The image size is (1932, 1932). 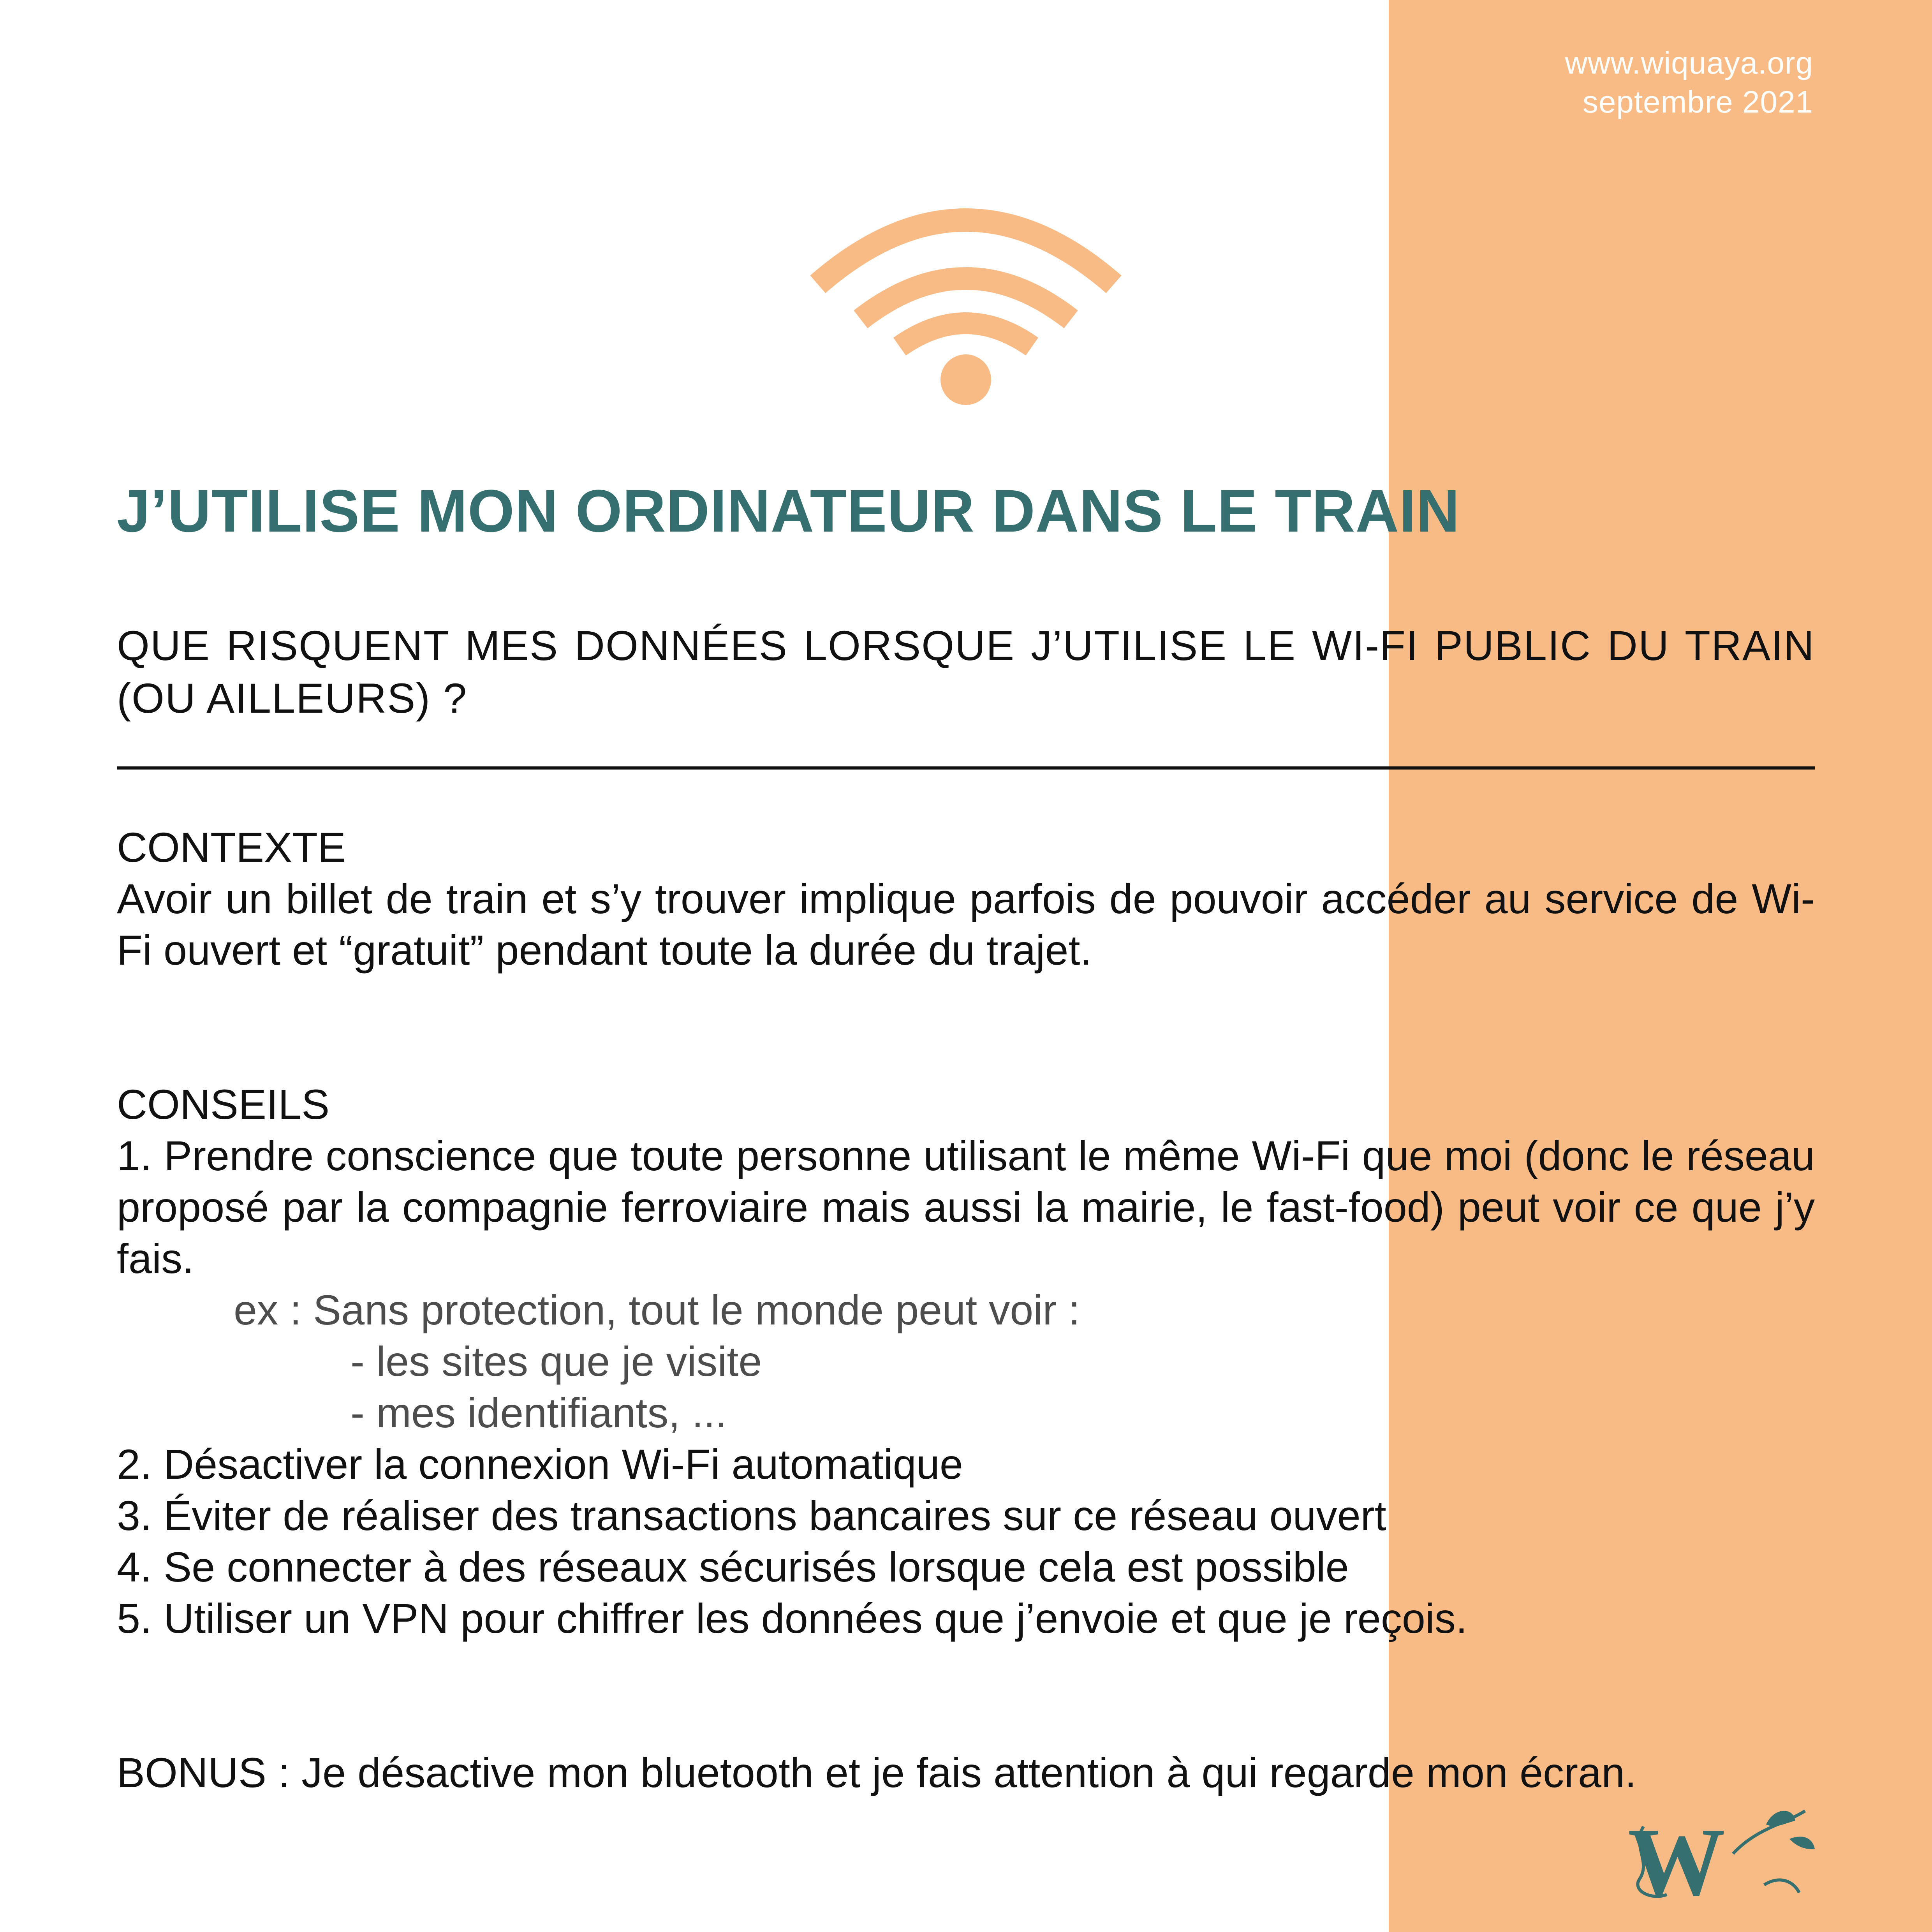 What do you see at coordinates (1690, 83) in the screenshot?
I see `header-meta: www.wiquaya.org septembre 2021` at bounding box center [1690, 83].